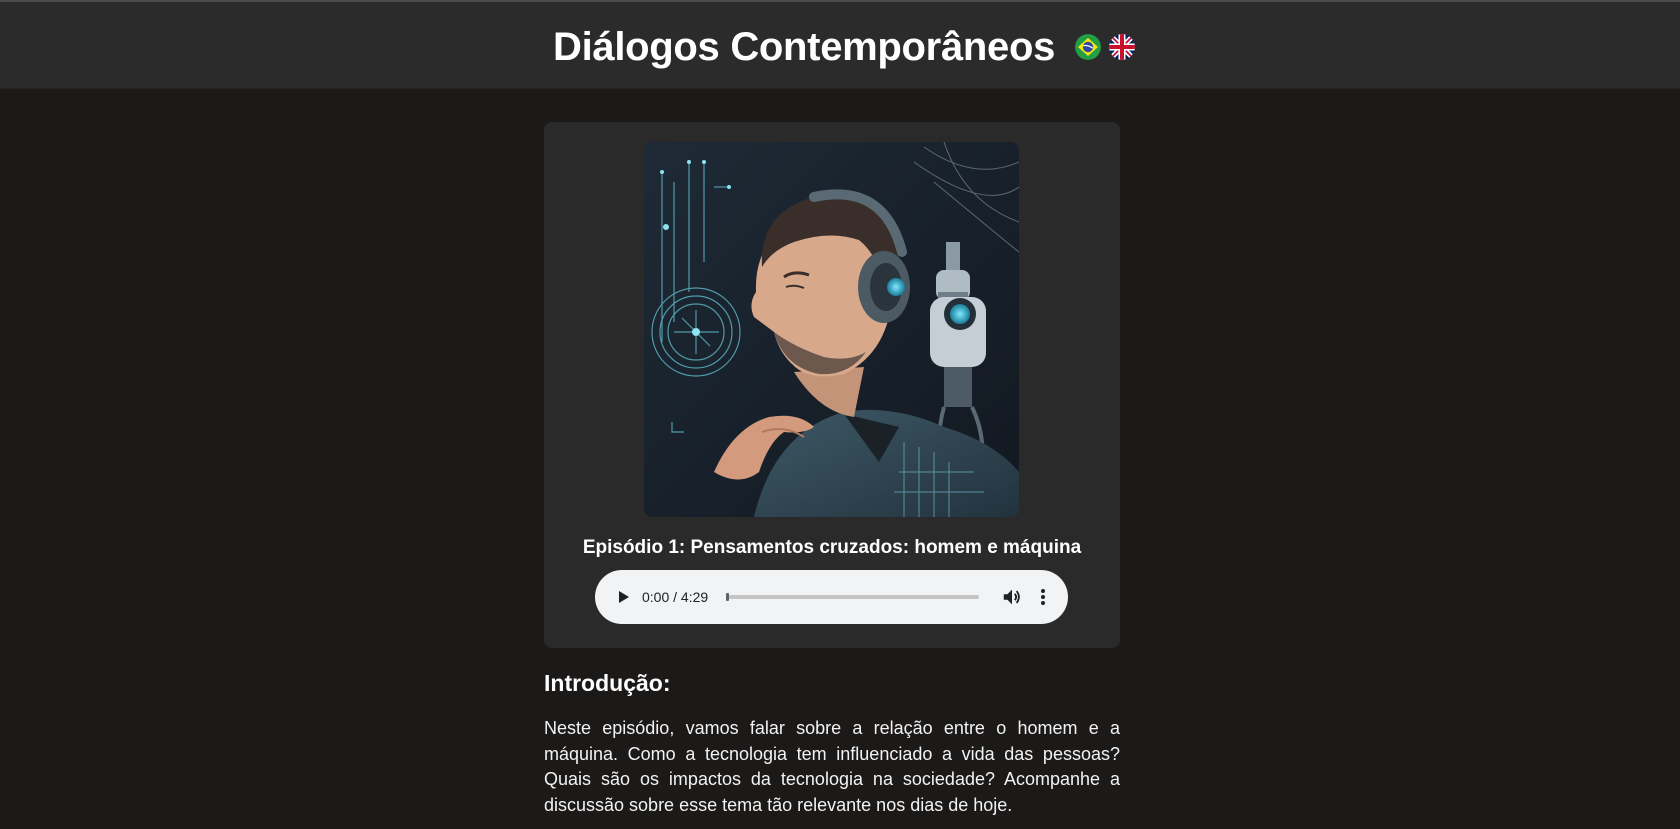 This screenshot has height=829, width=1680. I want to click on audio-player: 0:00 / 4:29, so click(831, 597).